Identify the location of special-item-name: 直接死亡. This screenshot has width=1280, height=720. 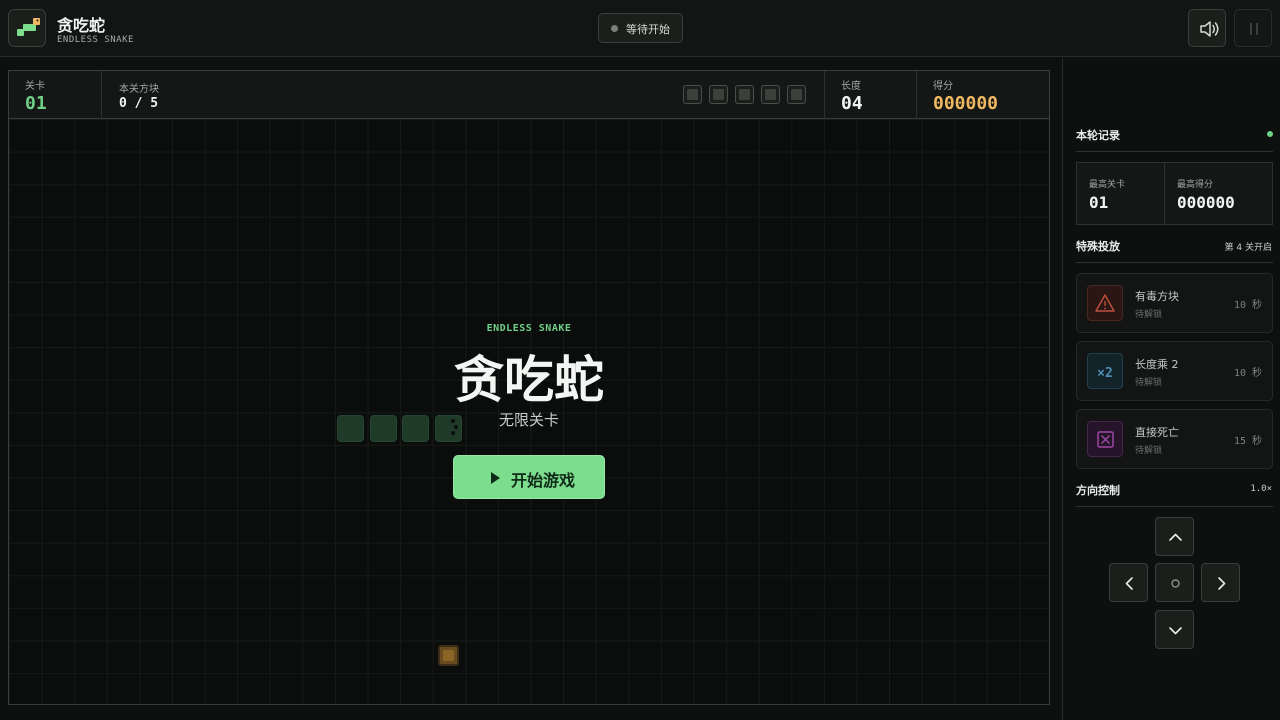
(1157, 432).